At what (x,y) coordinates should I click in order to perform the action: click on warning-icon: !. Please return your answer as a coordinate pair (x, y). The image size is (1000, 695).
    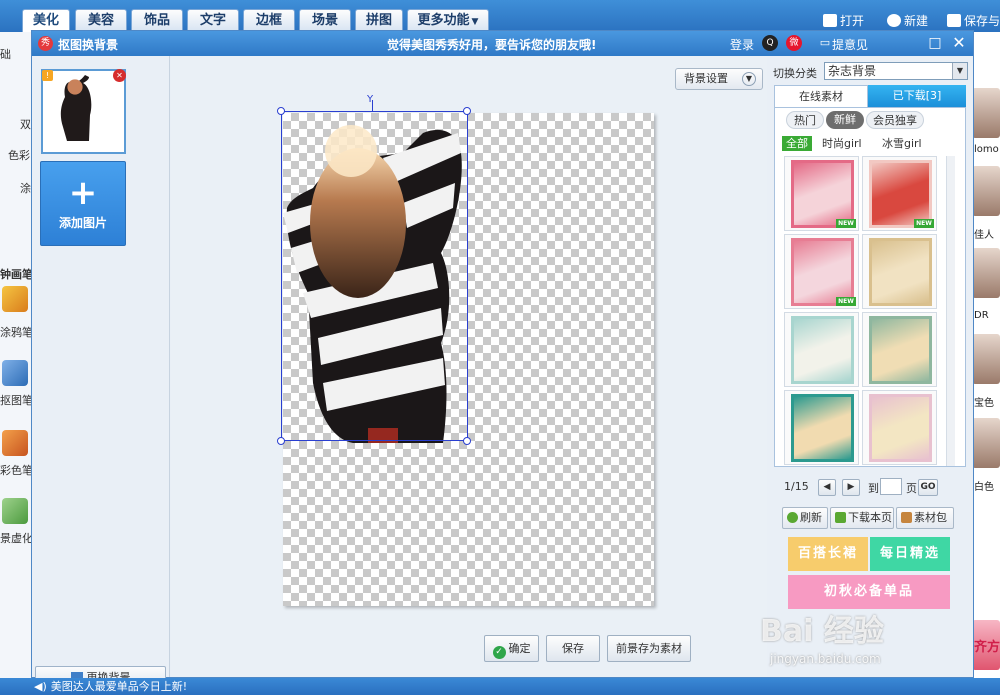
    Looking at the image, I should click on (47, 75).